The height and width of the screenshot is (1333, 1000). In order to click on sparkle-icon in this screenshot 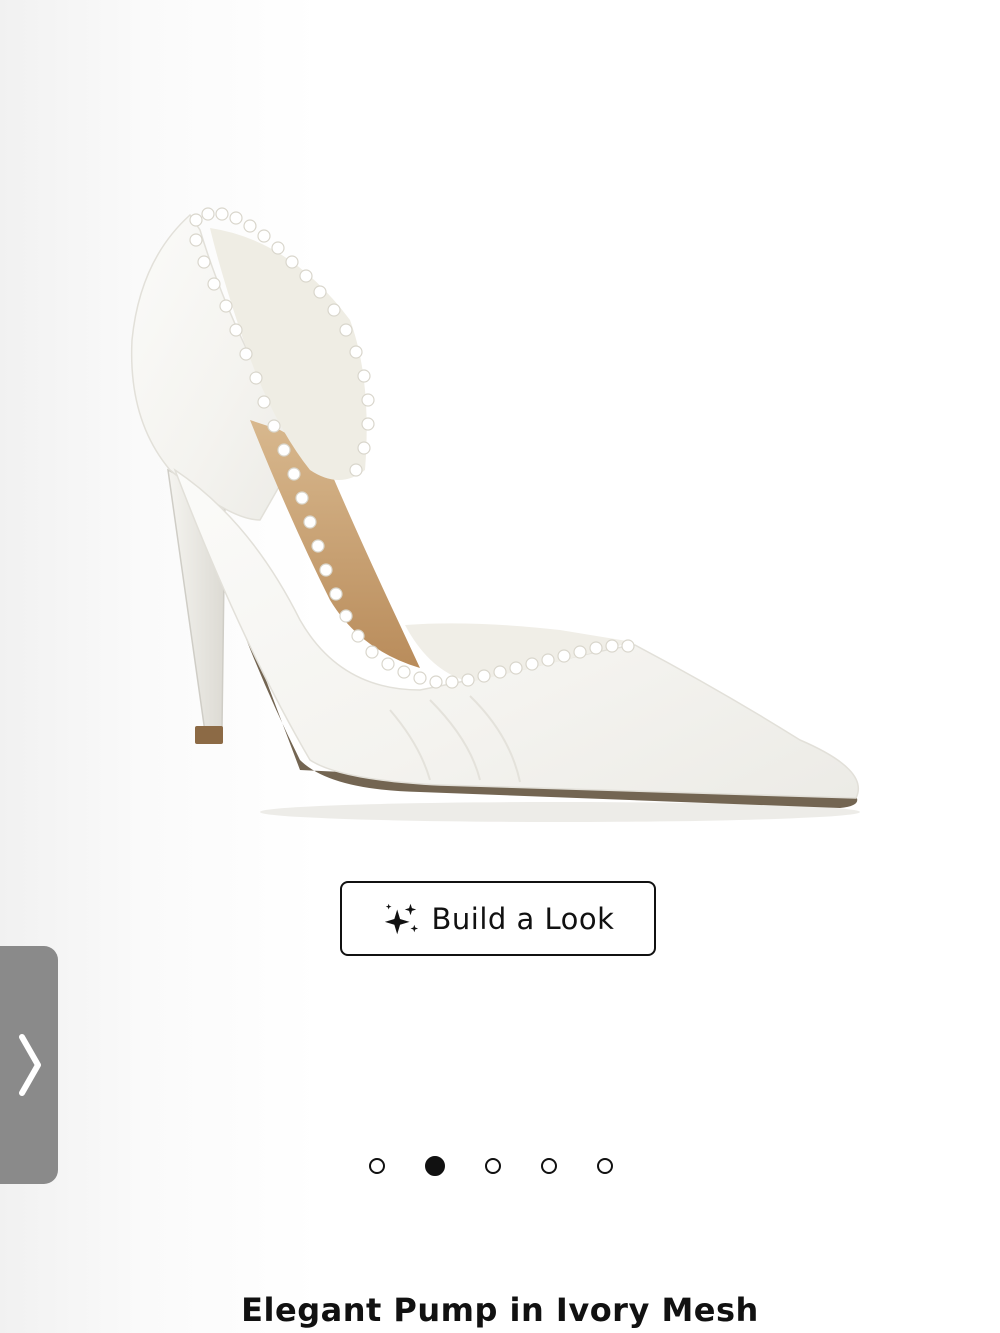, I will do `click(401, 918)`.